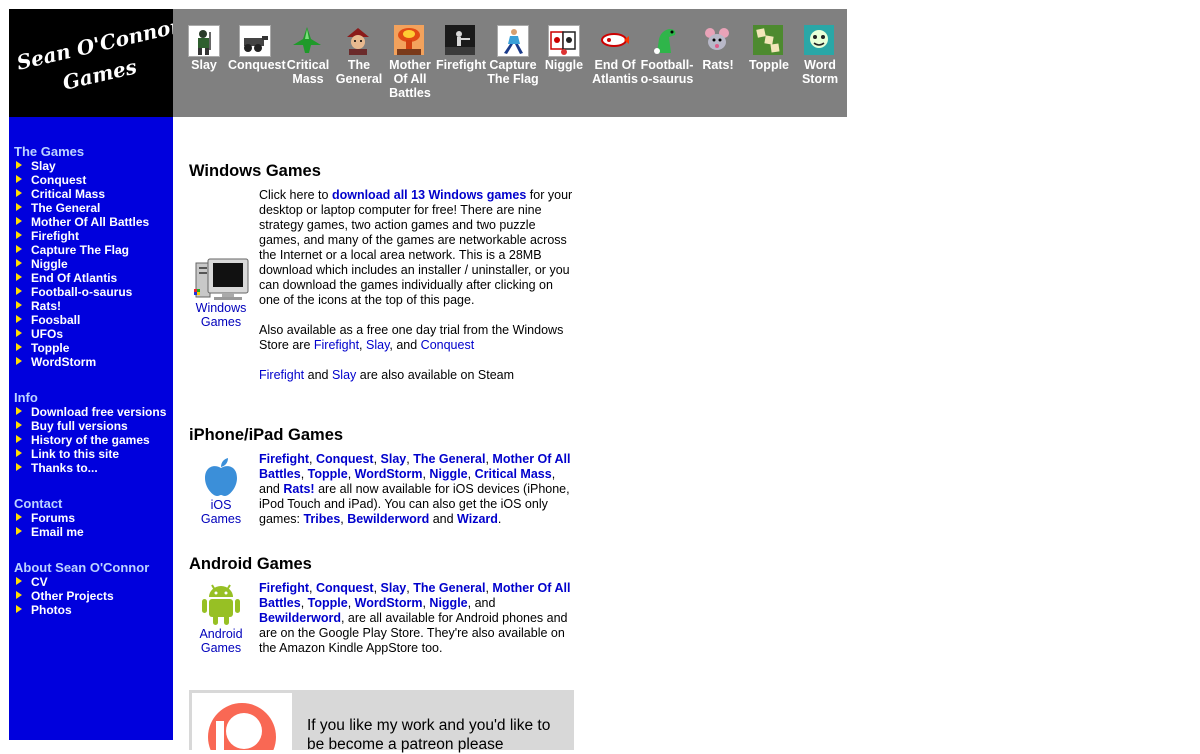  Describe the element at coordinates (50, 532) in the screenshot. I see `nav-item-email: Email me` at that location.